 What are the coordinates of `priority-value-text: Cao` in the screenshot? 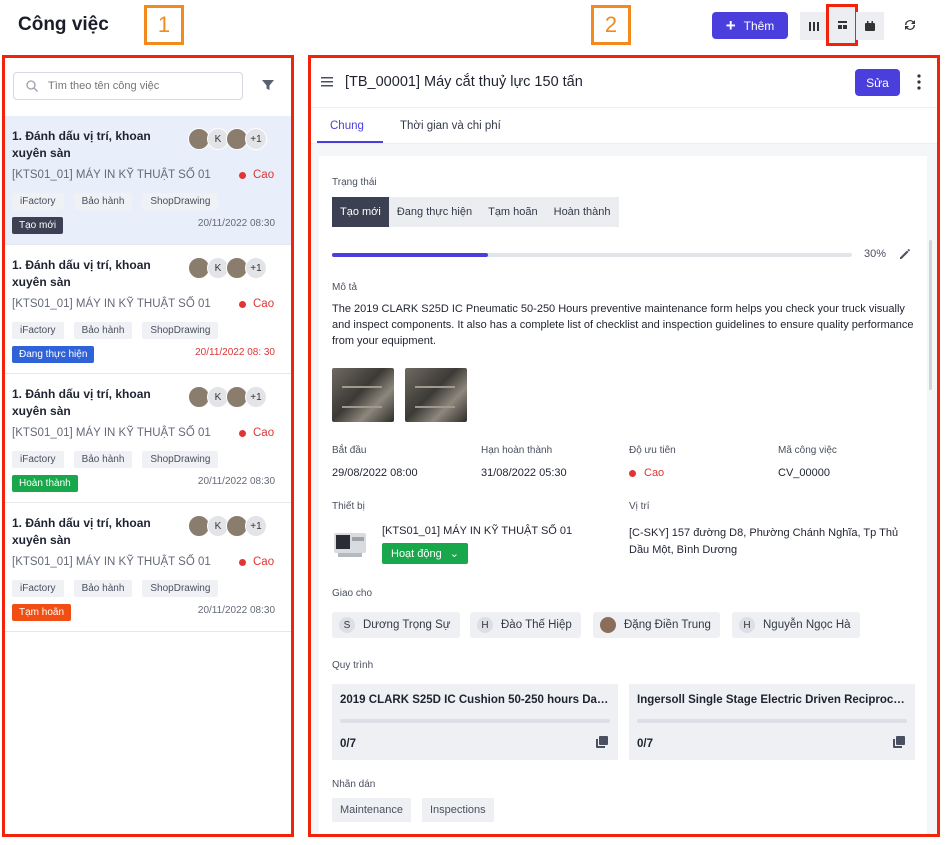 It's located at (654, 473).